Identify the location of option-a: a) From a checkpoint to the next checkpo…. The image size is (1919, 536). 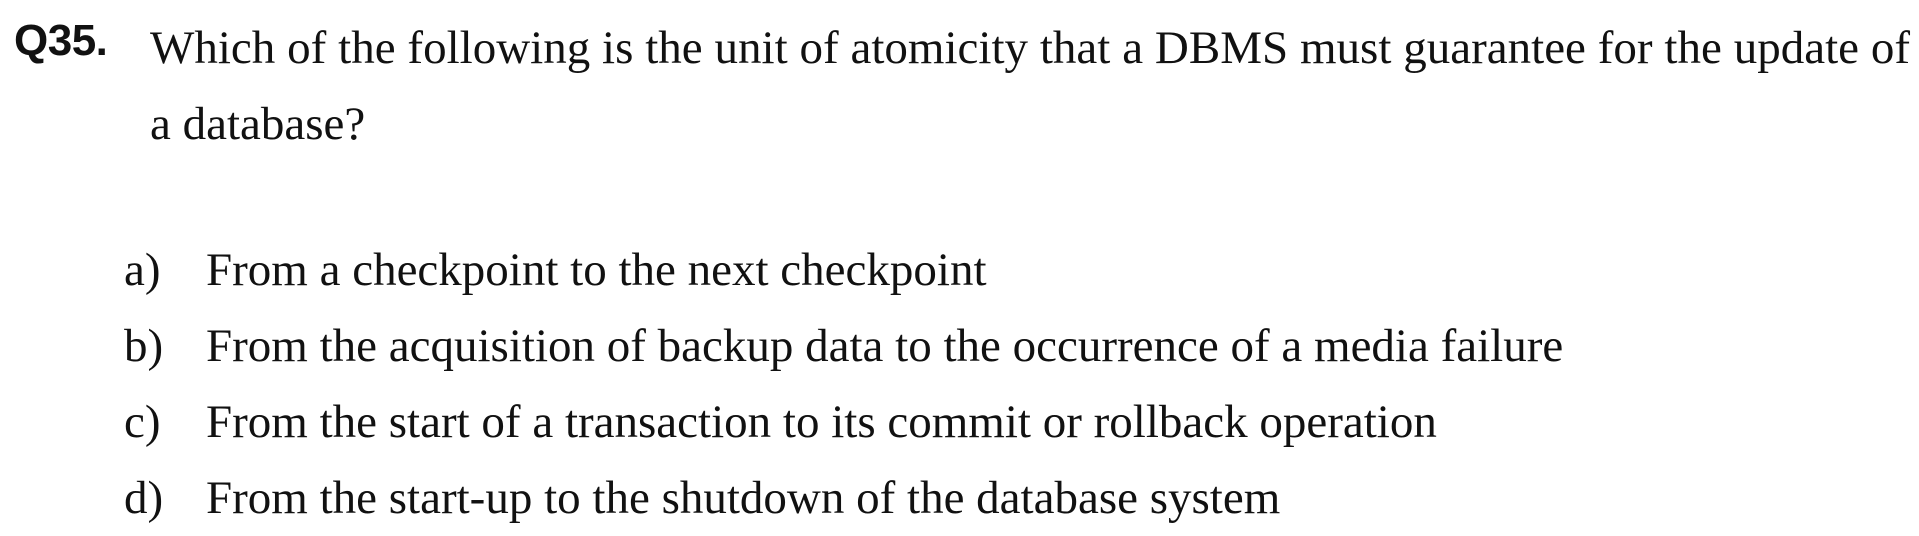
(1004, 270).